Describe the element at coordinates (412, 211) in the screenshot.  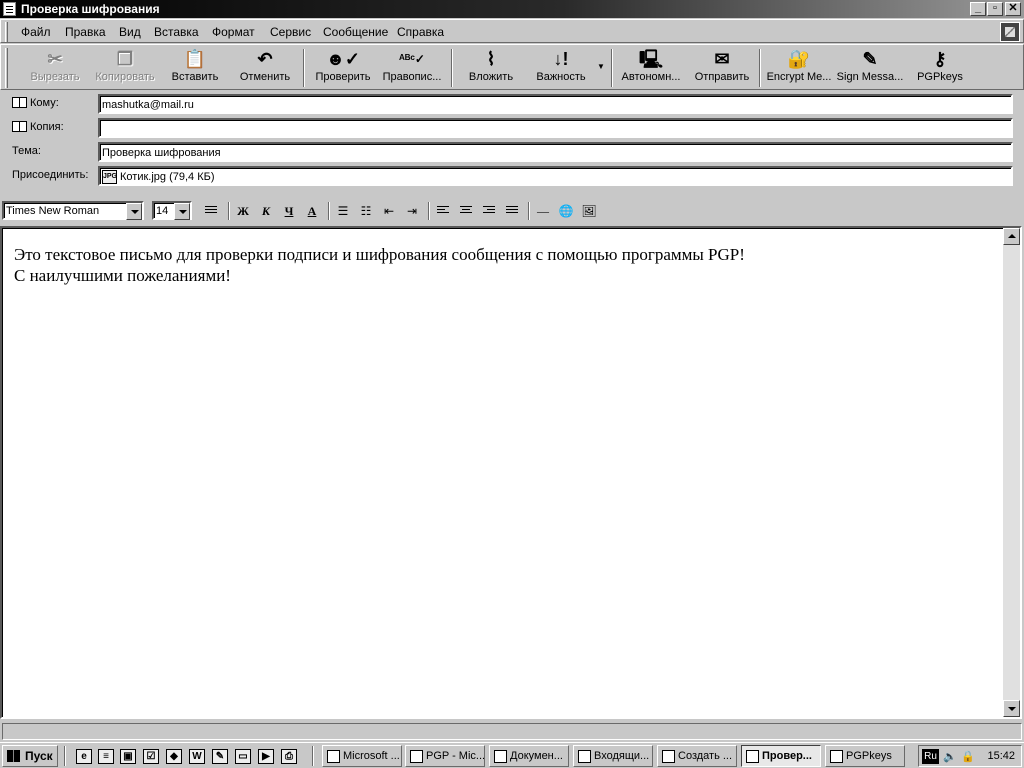
I see `increase-indent-button: ⇥` at that location.